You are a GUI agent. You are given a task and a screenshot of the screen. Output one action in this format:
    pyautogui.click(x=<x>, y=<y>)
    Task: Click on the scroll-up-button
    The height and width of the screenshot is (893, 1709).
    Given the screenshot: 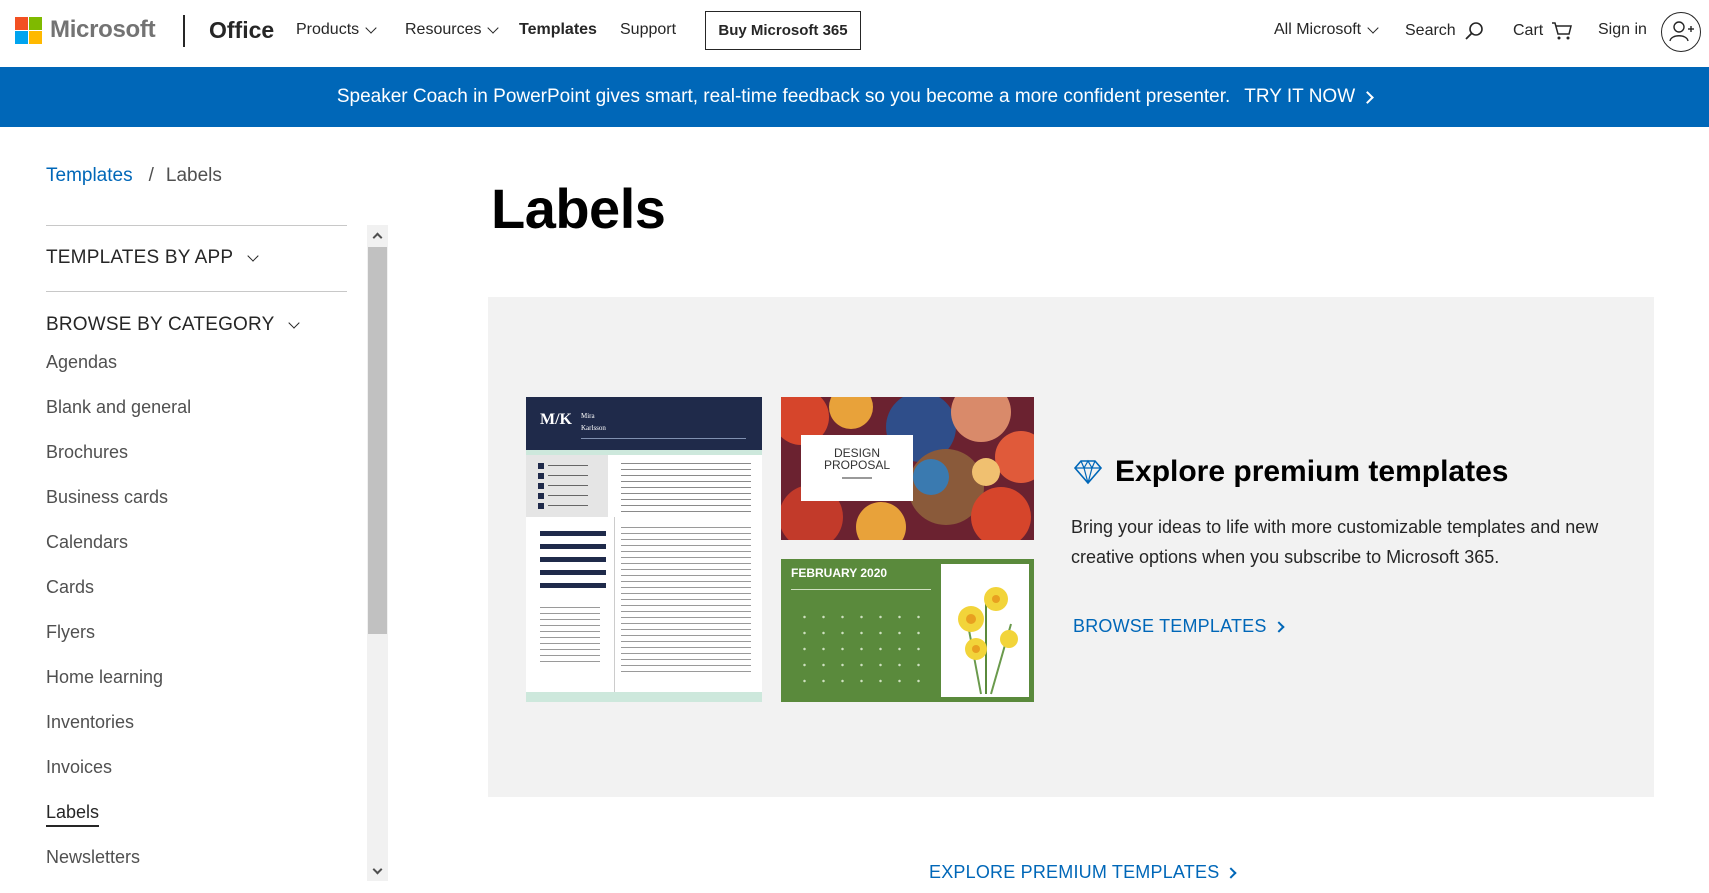 What is the action you would take?
    pyautogui.click(x=377, y=235)
    